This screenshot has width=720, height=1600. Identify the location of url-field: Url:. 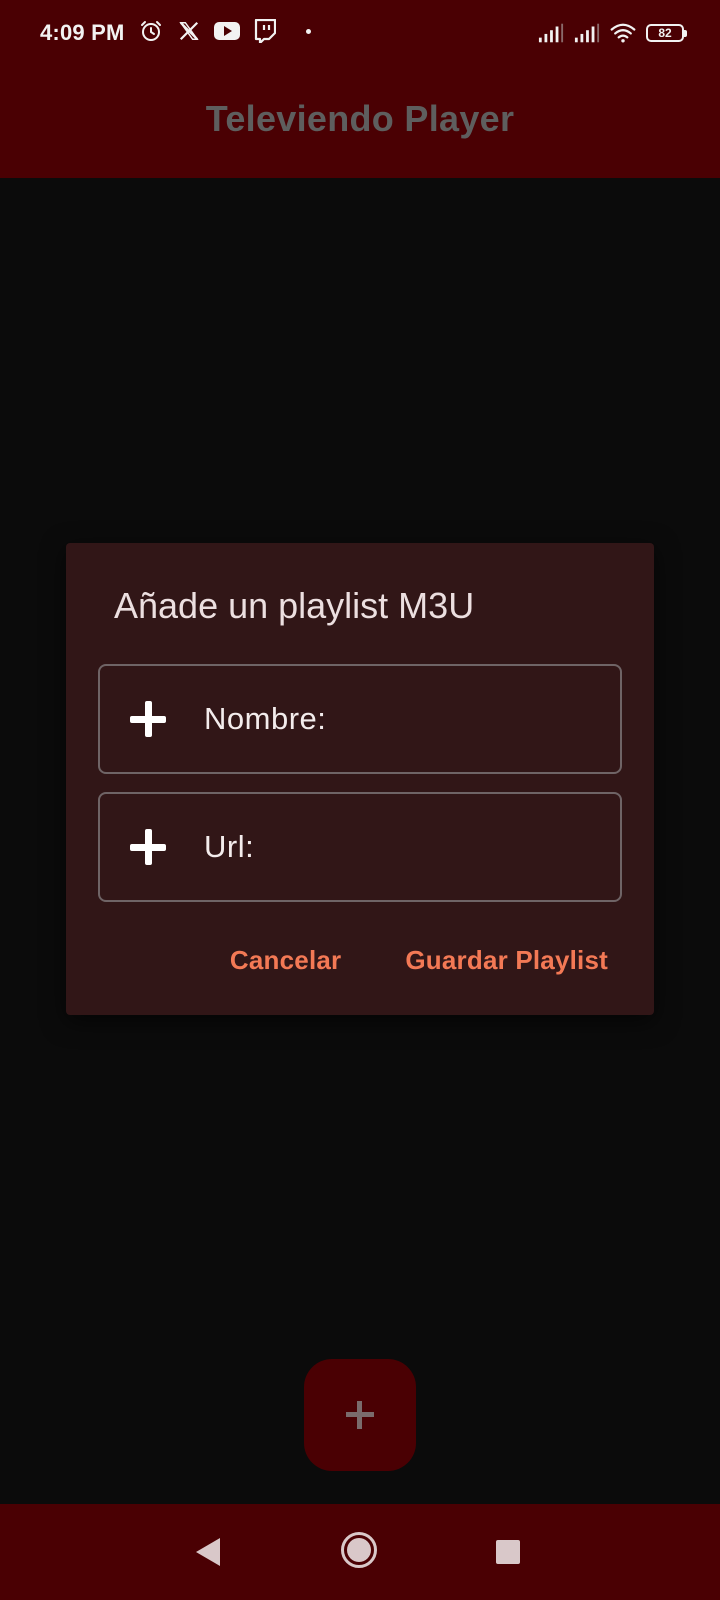
(360, 847).